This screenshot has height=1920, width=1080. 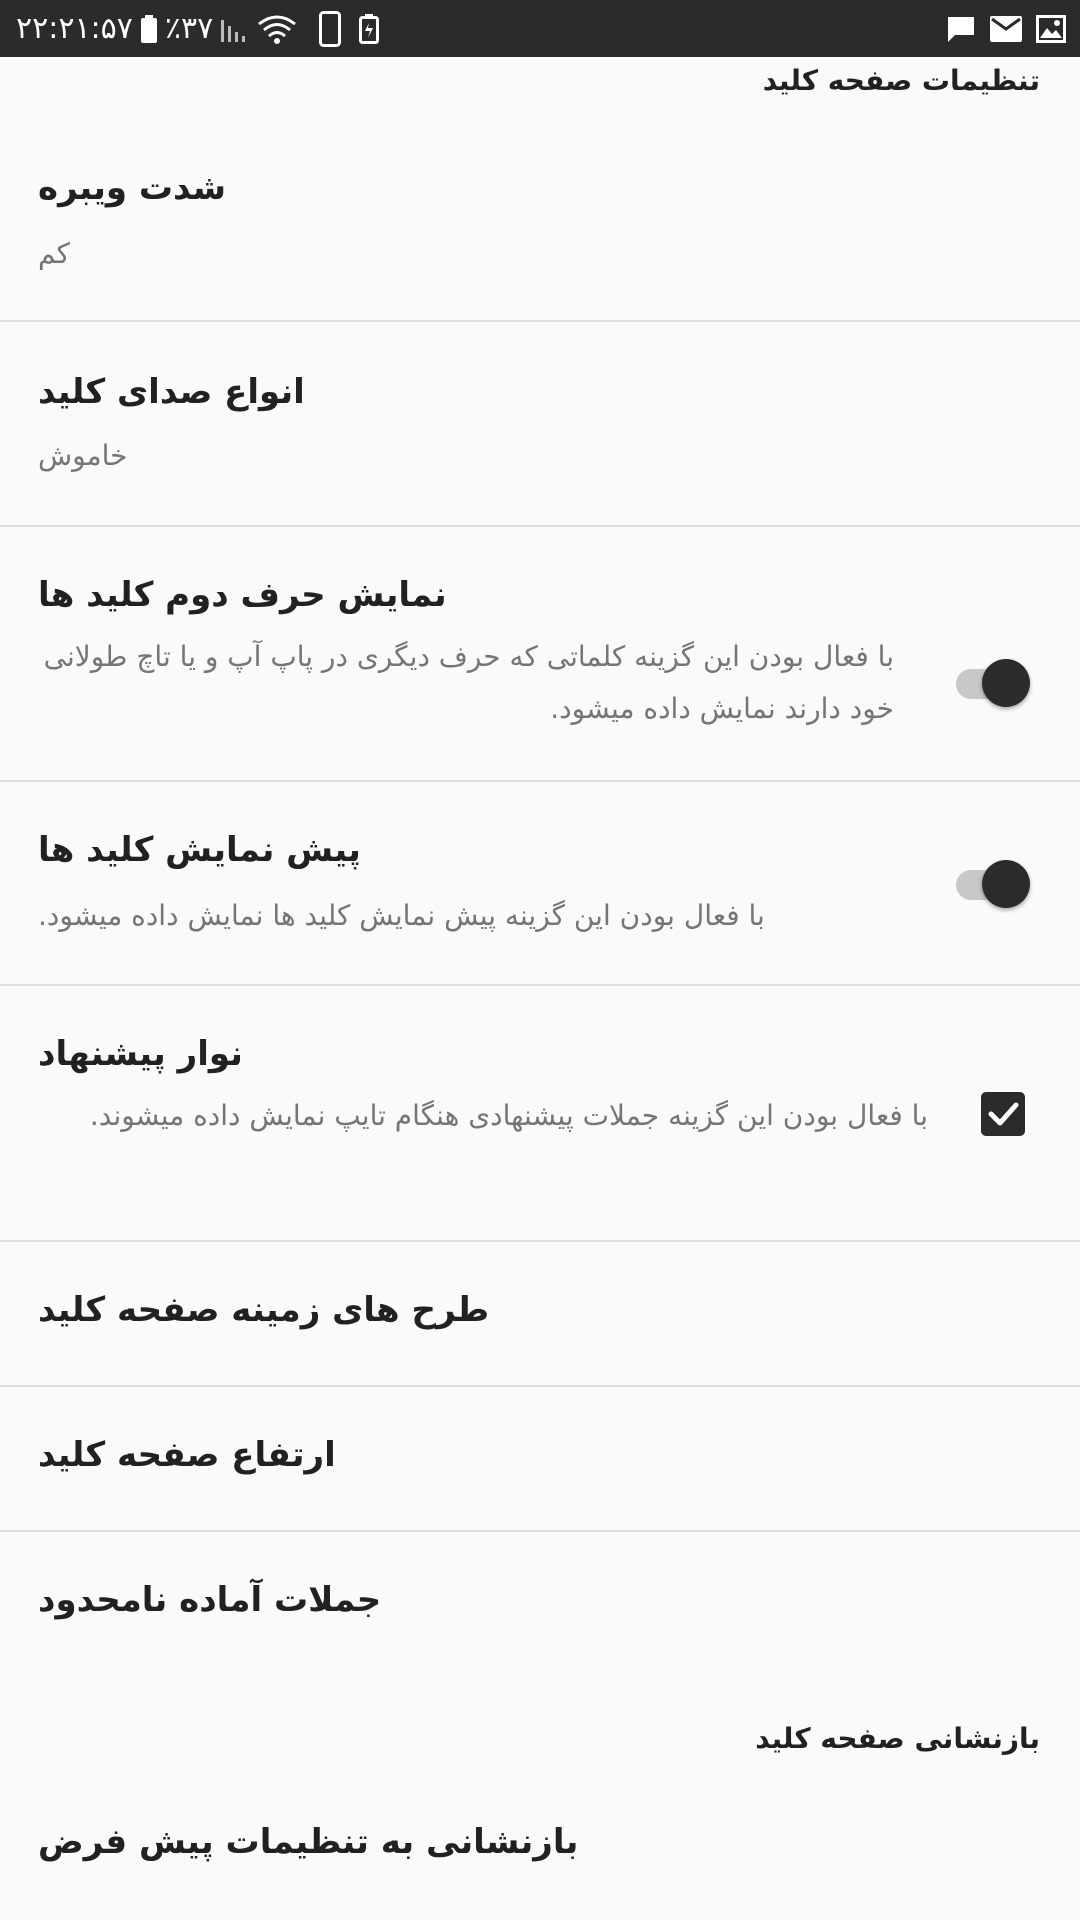 I want to click on pref-themes: طرح های زمینه صفحه کلید, so click(x=540, y=1314).